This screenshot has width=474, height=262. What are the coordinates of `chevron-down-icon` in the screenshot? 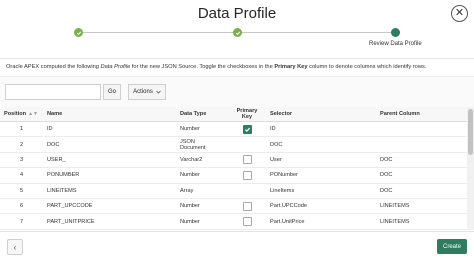 It's located at (158, 92).